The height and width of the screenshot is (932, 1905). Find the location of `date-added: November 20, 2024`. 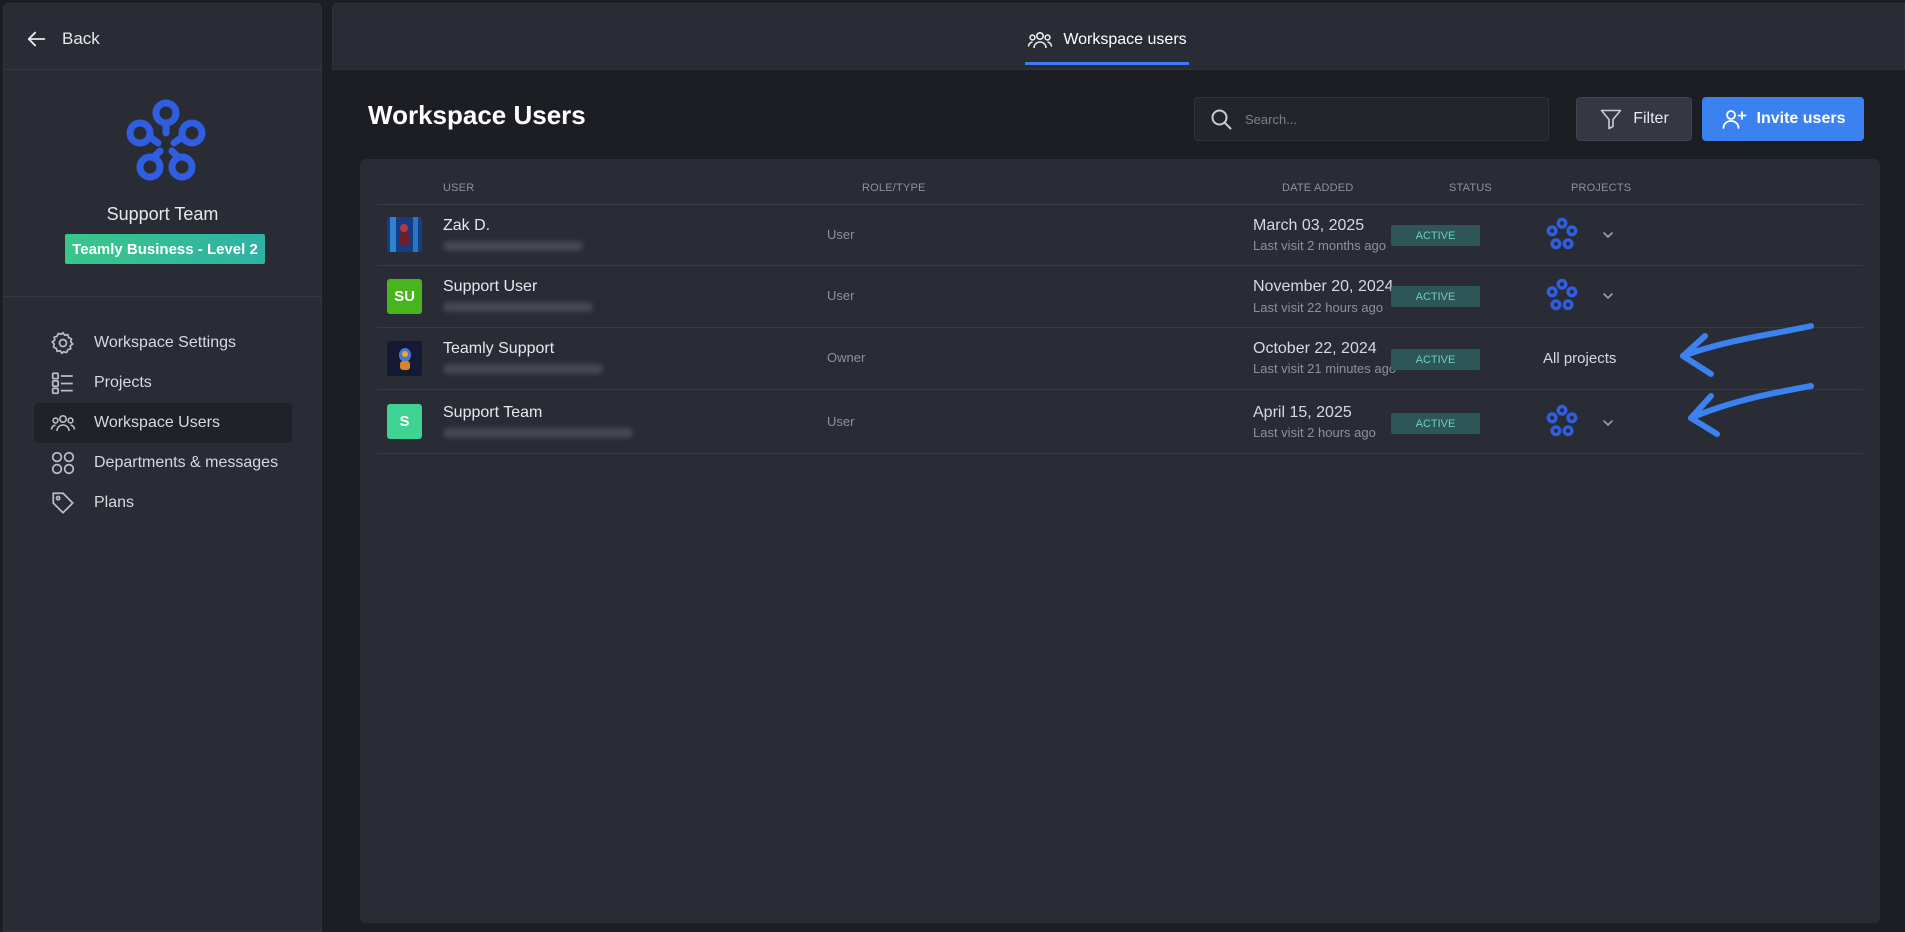

date-added: November 20, 2024 is located at coordinates (1323, 286).